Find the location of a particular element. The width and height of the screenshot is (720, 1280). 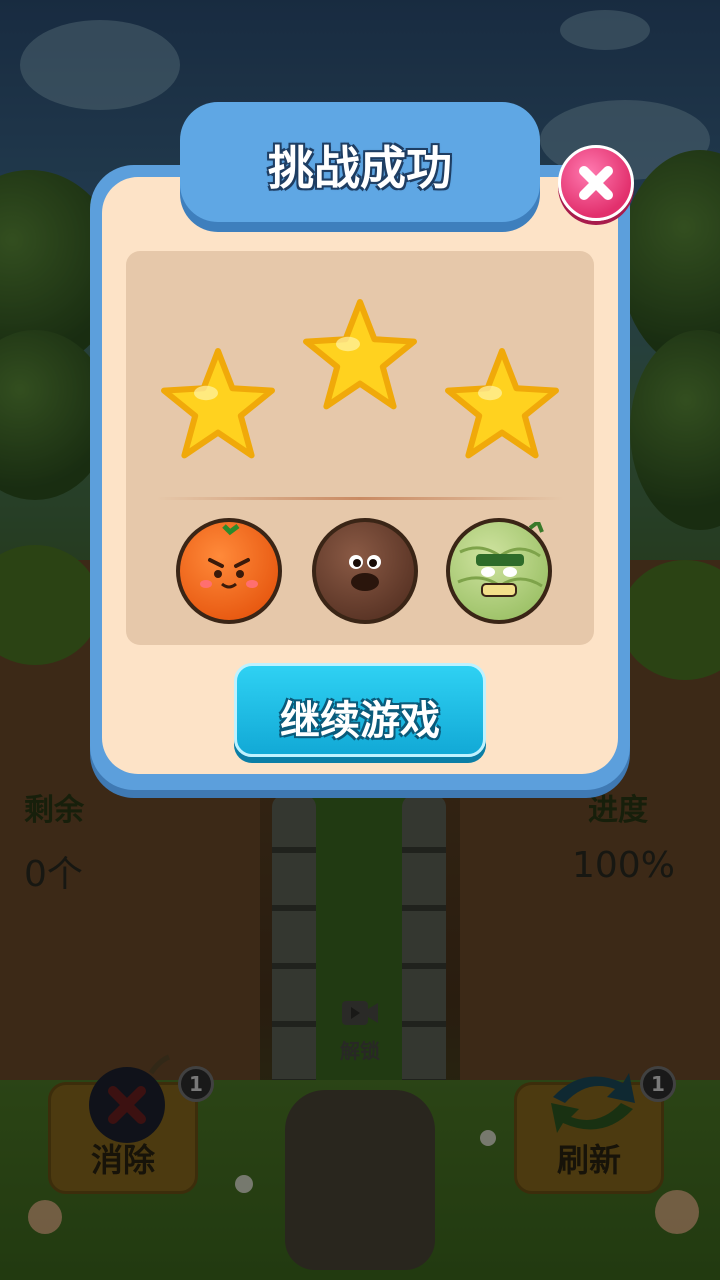

continue-game-button: 继续游戏 is located at coordinates (360, 710).